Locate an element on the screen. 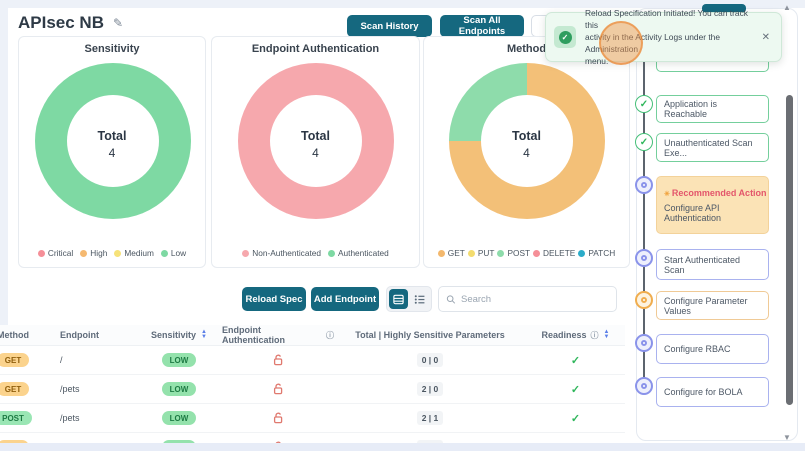  col-endpoint-auth: Endpoint Authentication ⓘ is located at coordinates (278, 335).